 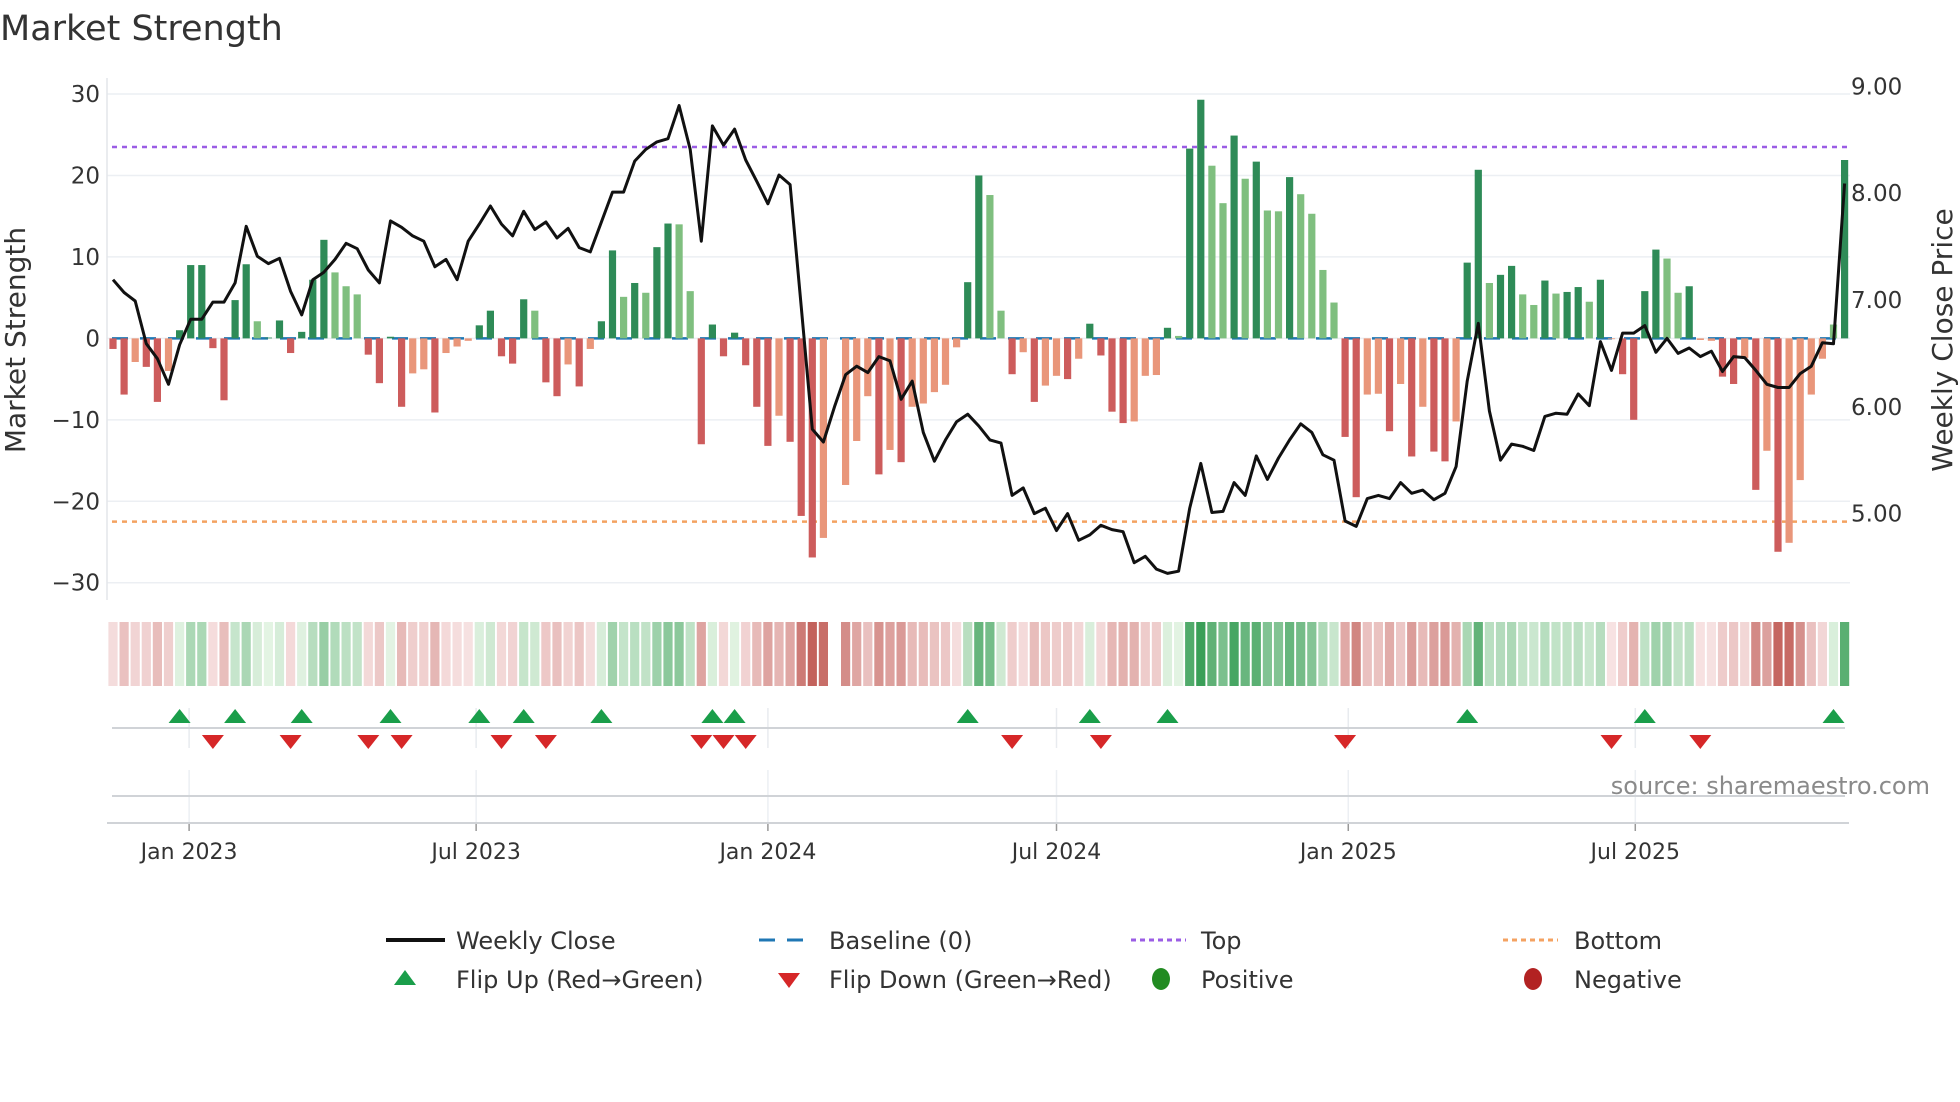 I want to click on legend-item-positive: Positive, so click(x=1223, y=980).